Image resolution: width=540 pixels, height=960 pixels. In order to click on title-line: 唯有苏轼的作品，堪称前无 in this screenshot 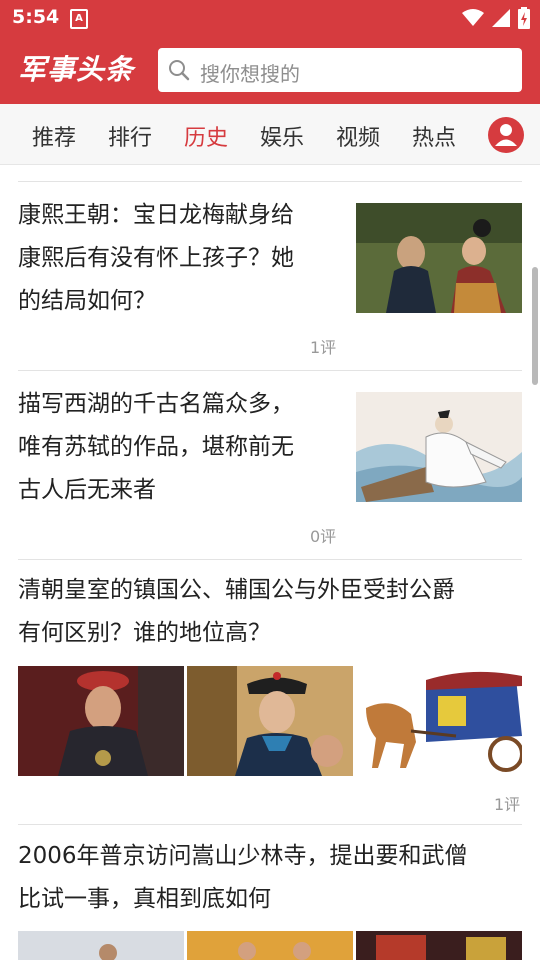, I will do `click(156, 447)`.